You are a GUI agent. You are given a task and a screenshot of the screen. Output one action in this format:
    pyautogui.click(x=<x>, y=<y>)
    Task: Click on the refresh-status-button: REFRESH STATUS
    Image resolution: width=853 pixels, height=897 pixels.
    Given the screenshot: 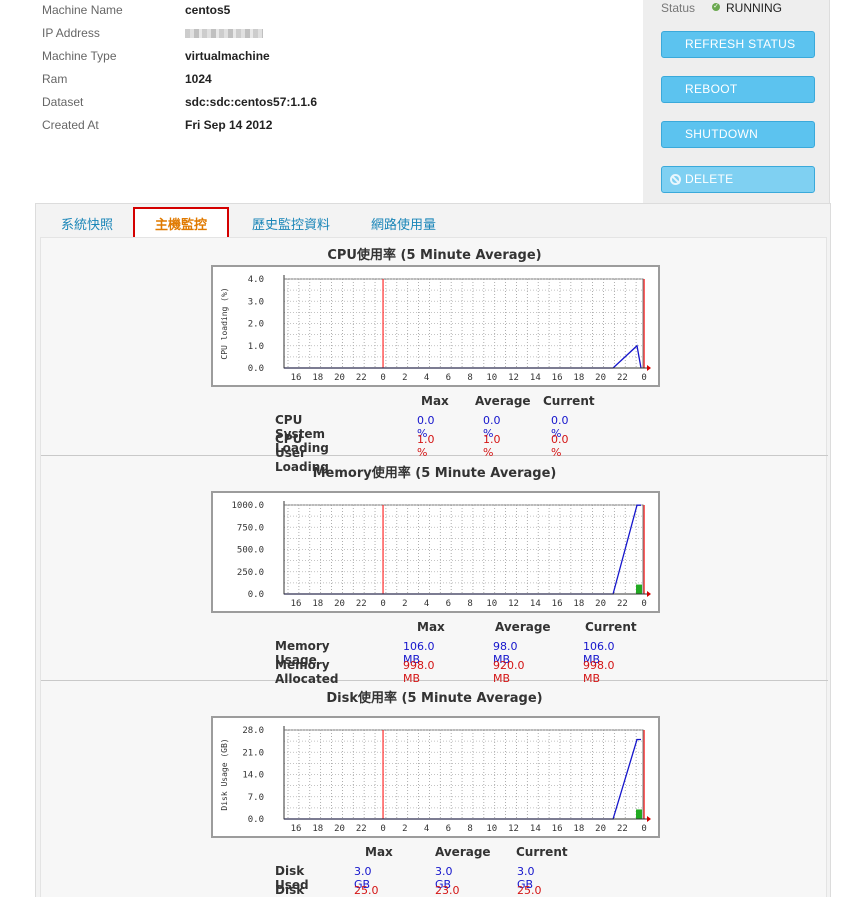 What is the action you would take?
    pyautogui.click(x=738, y=44)
    